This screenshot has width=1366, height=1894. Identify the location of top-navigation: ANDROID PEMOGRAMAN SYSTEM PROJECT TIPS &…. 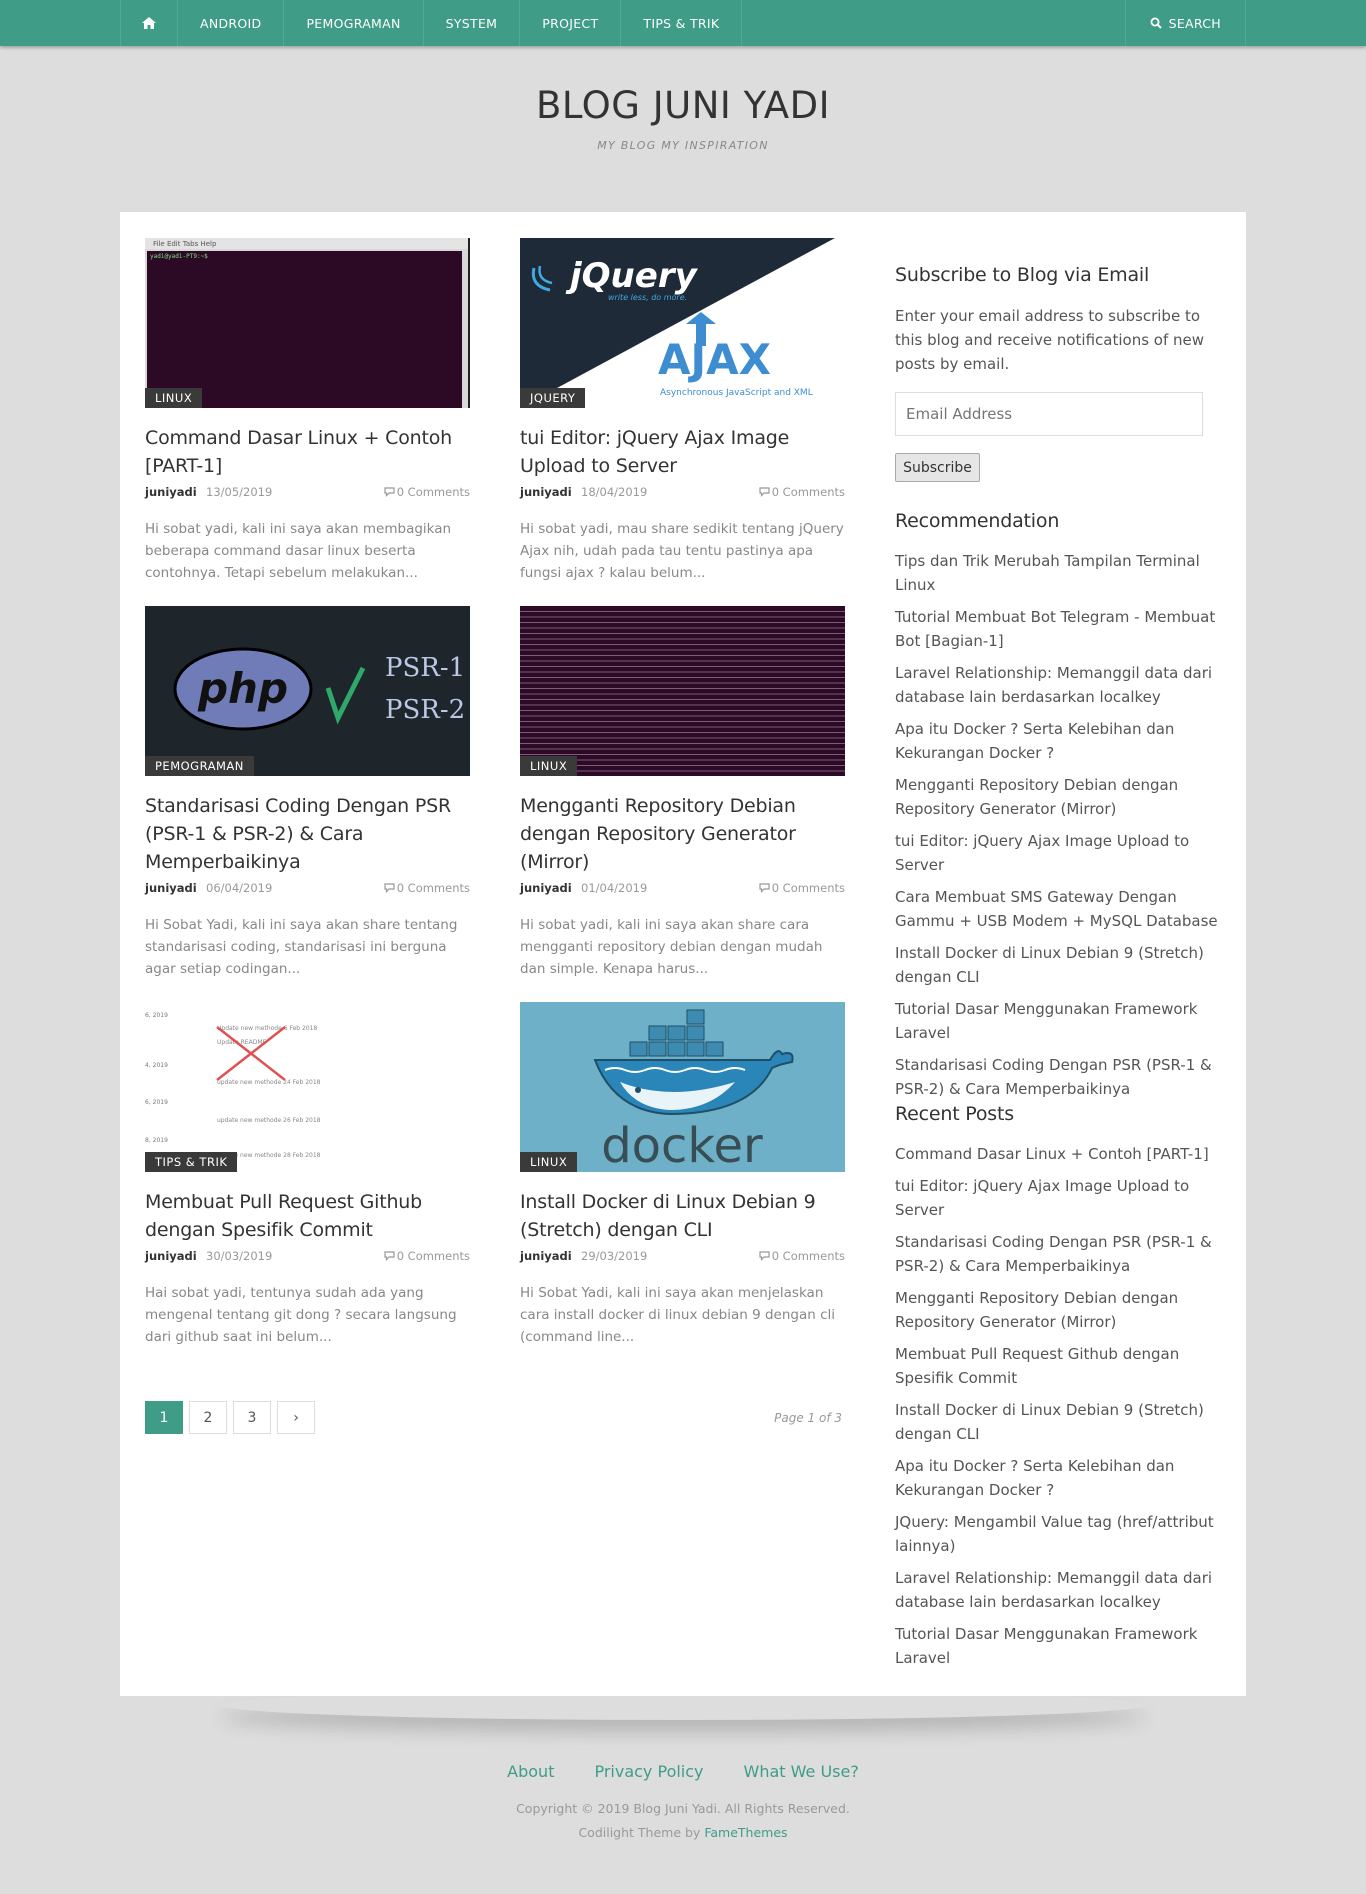
(683, 23).